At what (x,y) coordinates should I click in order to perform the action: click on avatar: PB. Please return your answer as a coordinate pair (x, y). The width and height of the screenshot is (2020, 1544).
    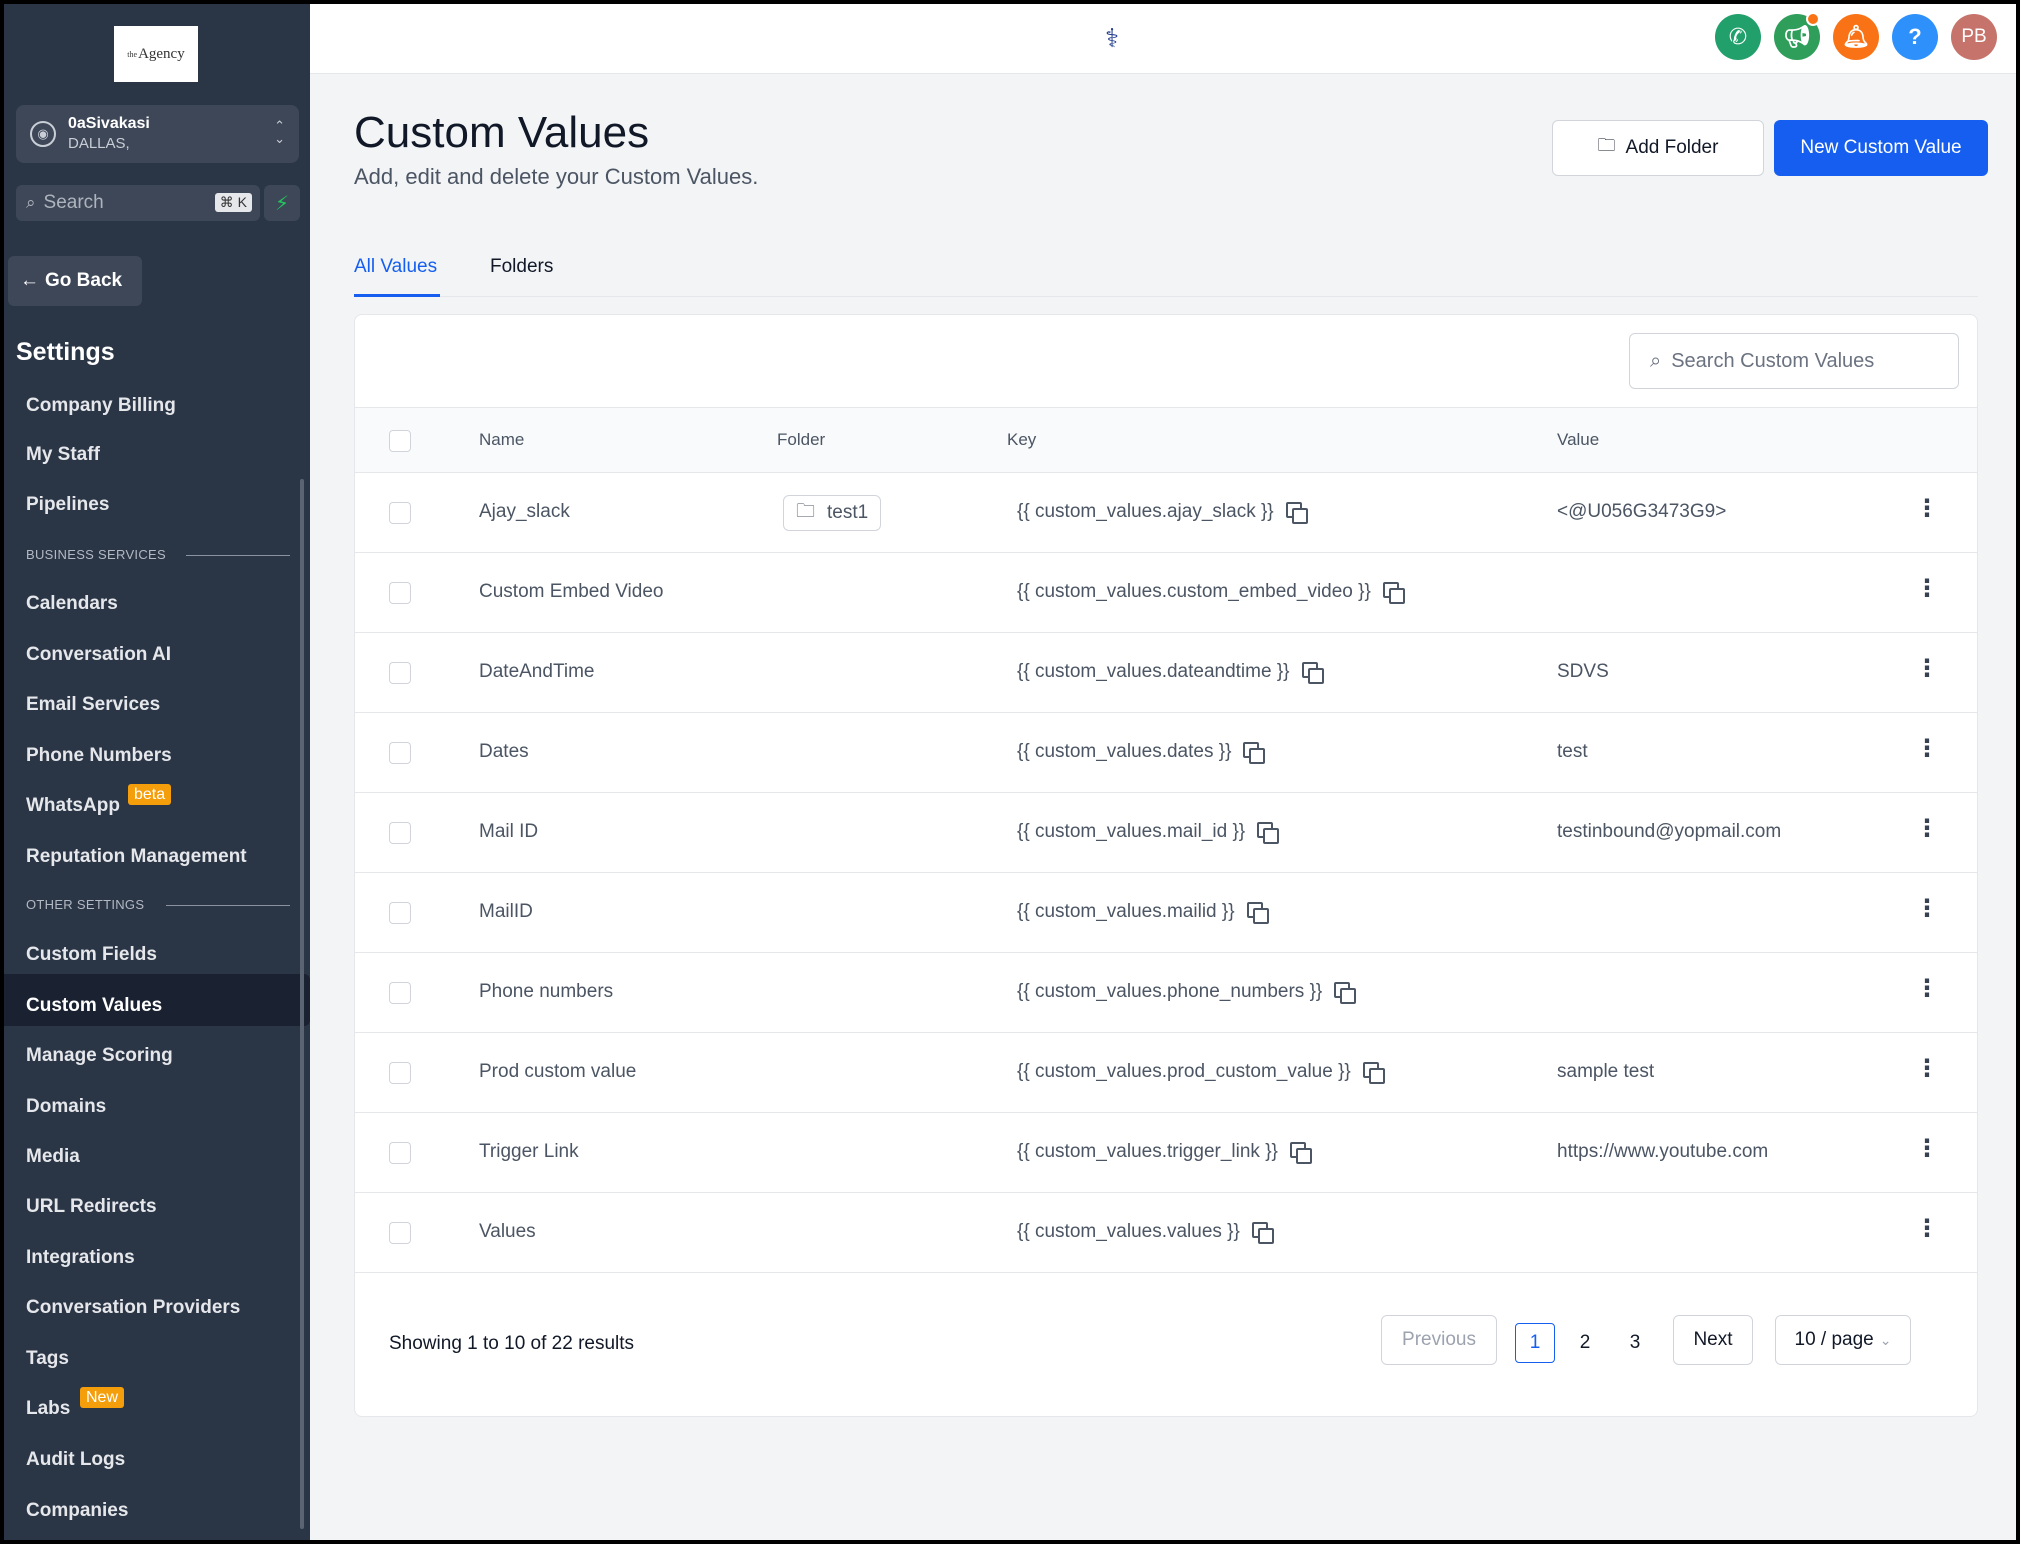
    Looking at the image, I should click on (1974, 37).